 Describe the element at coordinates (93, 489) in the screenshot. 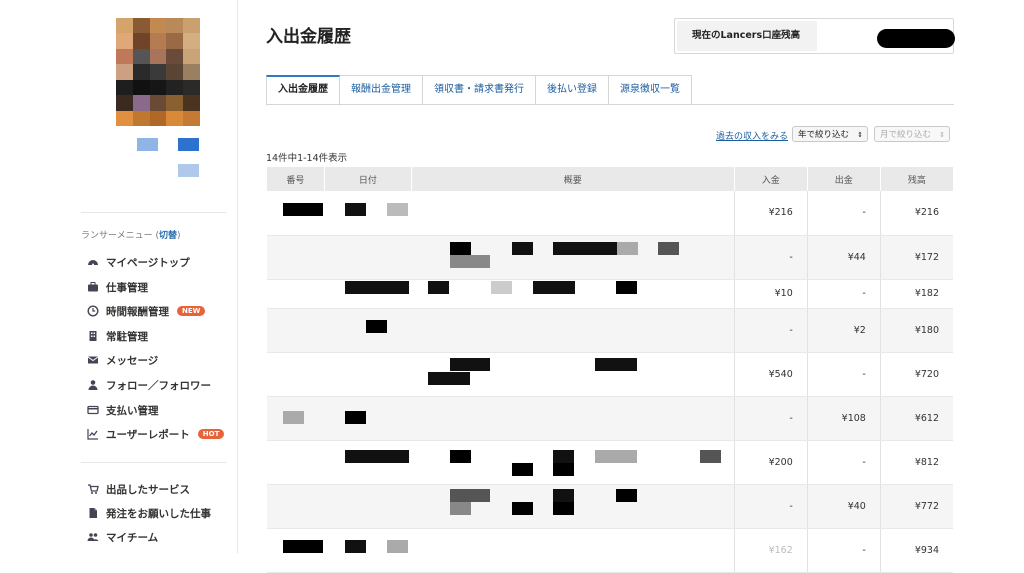

I see `cart-icon` at that location.